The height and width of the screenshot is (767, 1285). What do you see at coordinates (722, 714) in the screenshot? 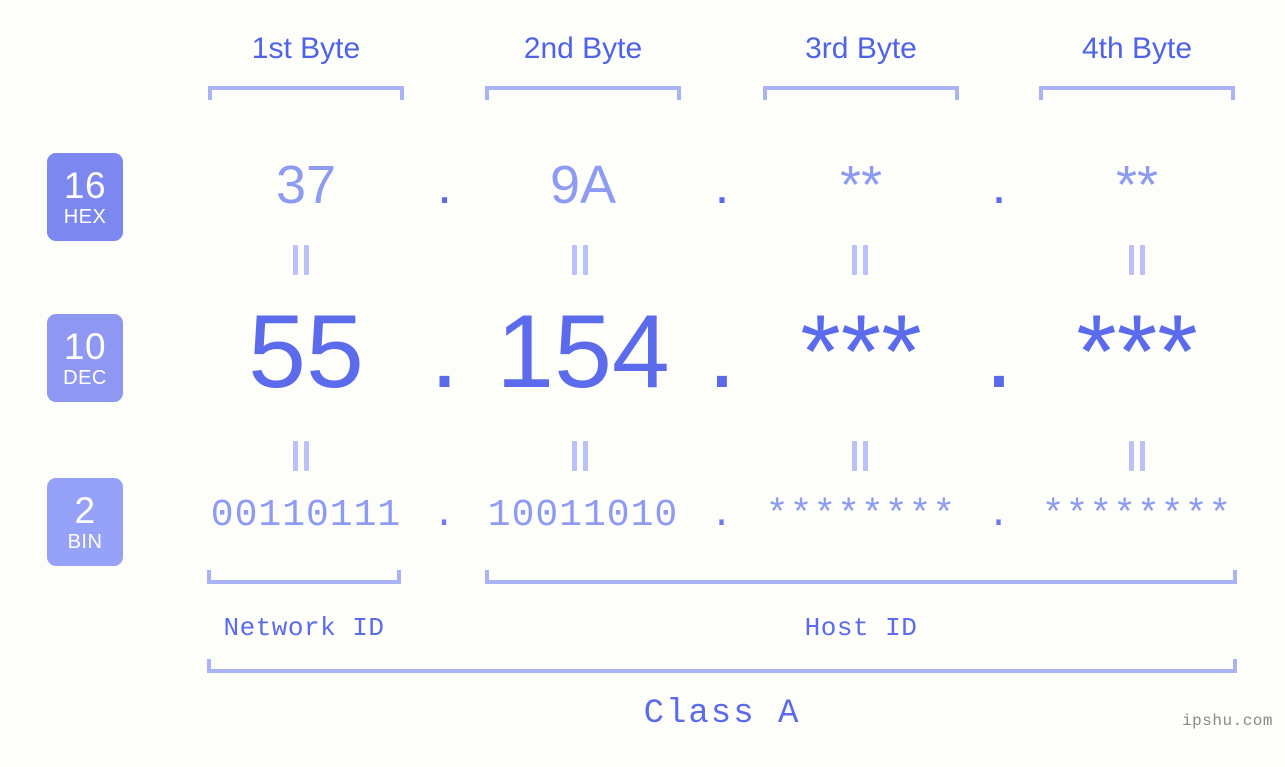
I see `class-label: Class A` at bounding box center [722, 714].